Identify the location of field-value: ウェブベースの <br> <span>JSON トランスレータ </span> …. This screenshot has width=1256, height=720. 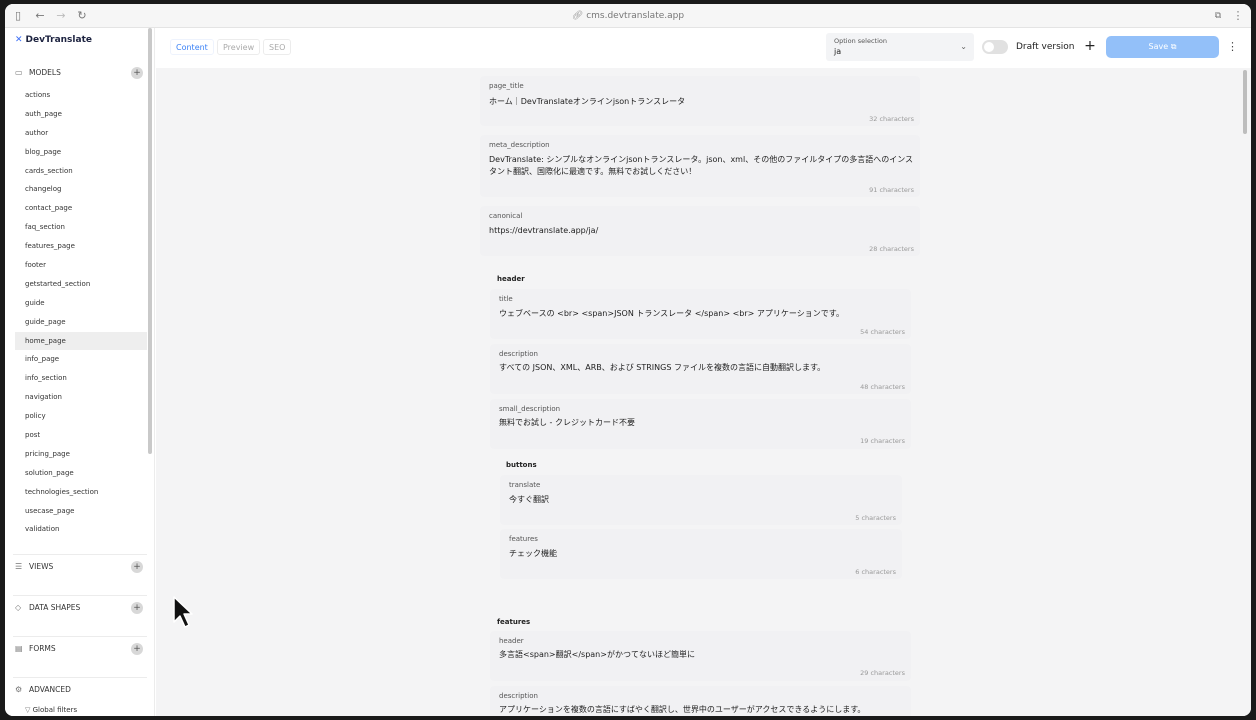
(671, 314).